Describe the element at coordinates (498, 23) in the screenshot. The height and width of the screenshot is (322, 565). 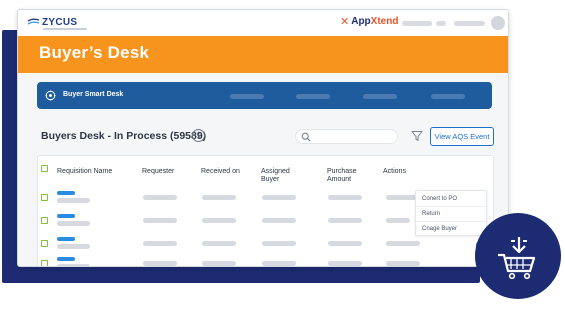
I see `avatar` at that location.